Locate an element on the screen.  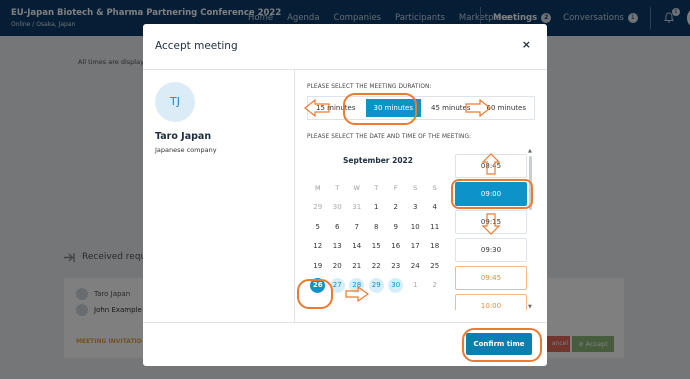
time-slot: 09:15 is located at coordinates (491, 222).